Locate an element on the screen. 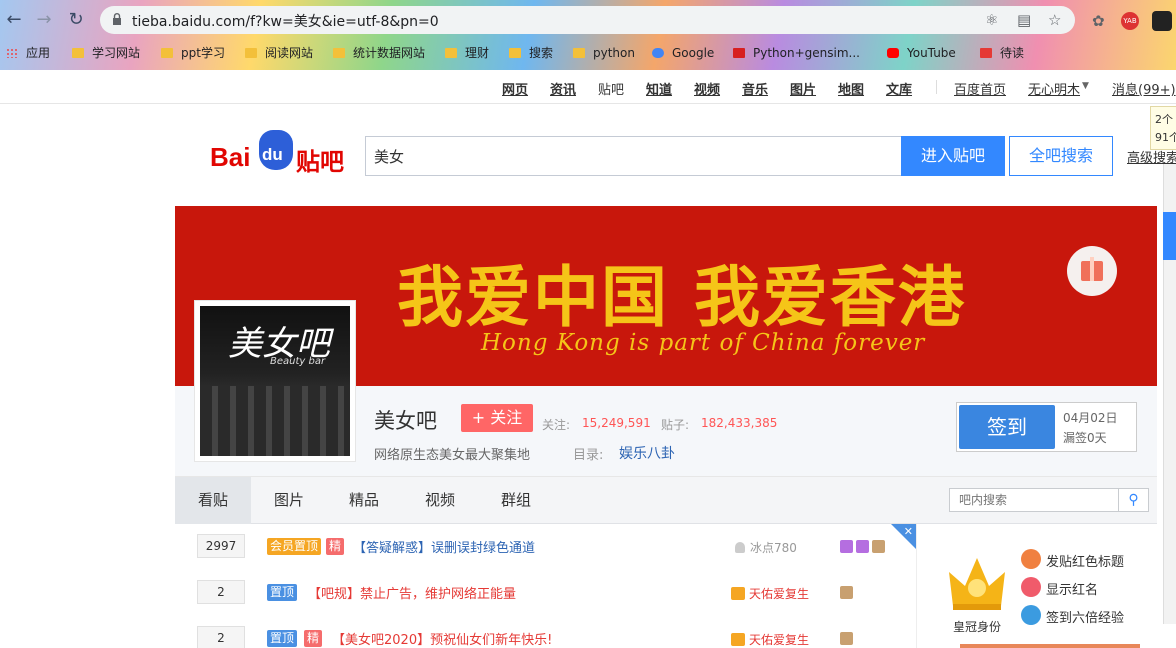 The image size is (1176, 648). featured-badge: 精 is located at coordinates (335, 546).